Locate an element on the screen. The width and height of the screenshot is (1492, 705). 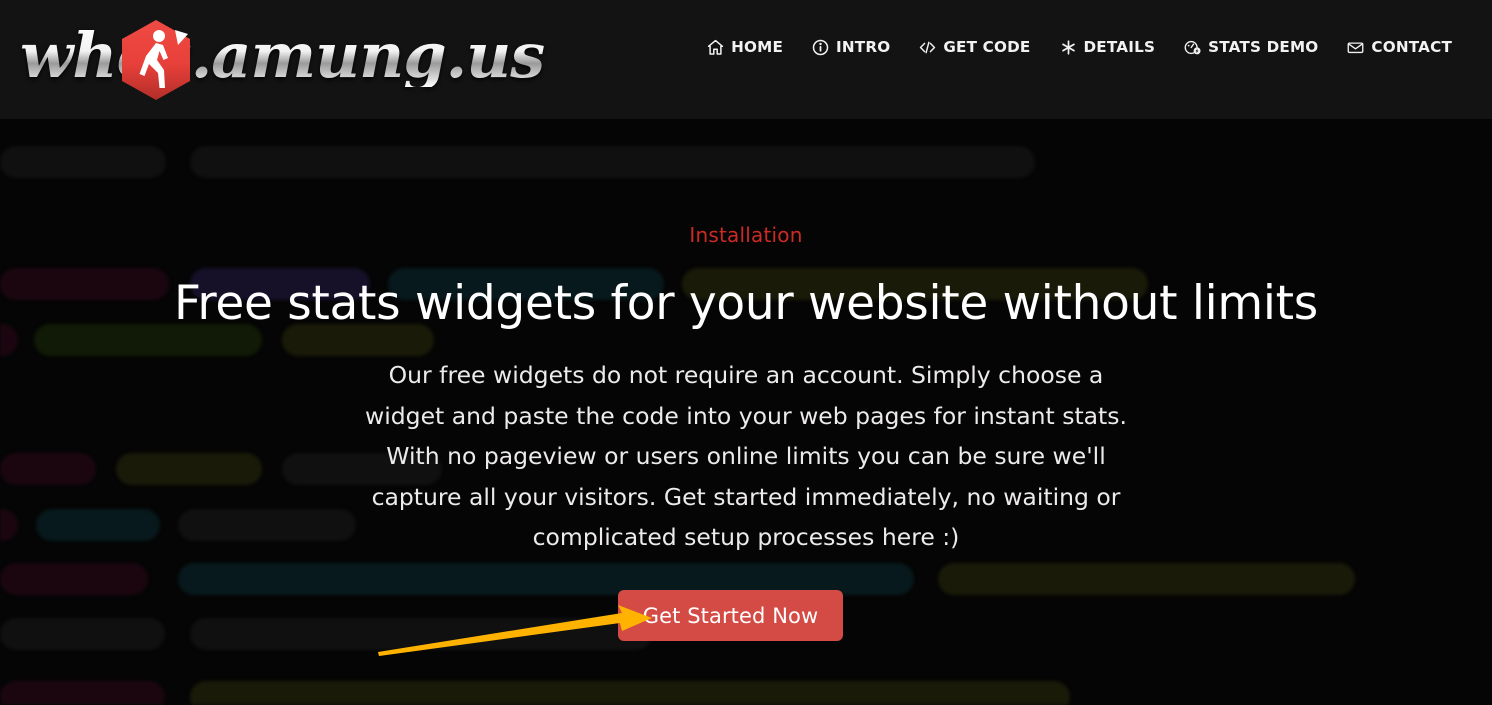
logo-wordmark: whos.amung.us is located at coordinates (280, 56).